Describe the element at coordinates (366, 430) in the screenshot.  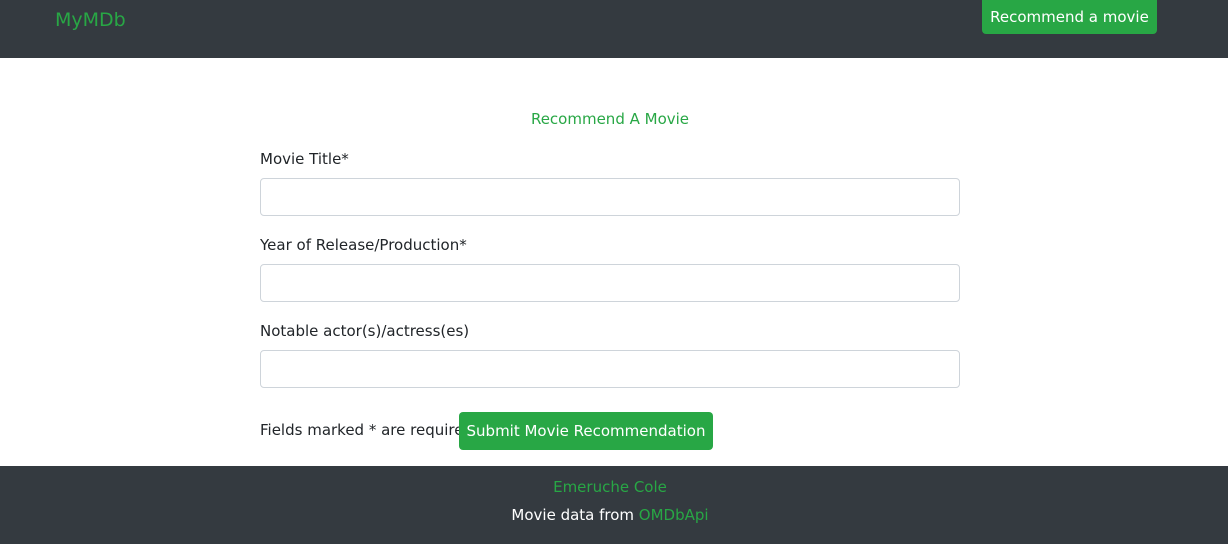
I see `required-fields-note: Fields marked * are required` at that location.